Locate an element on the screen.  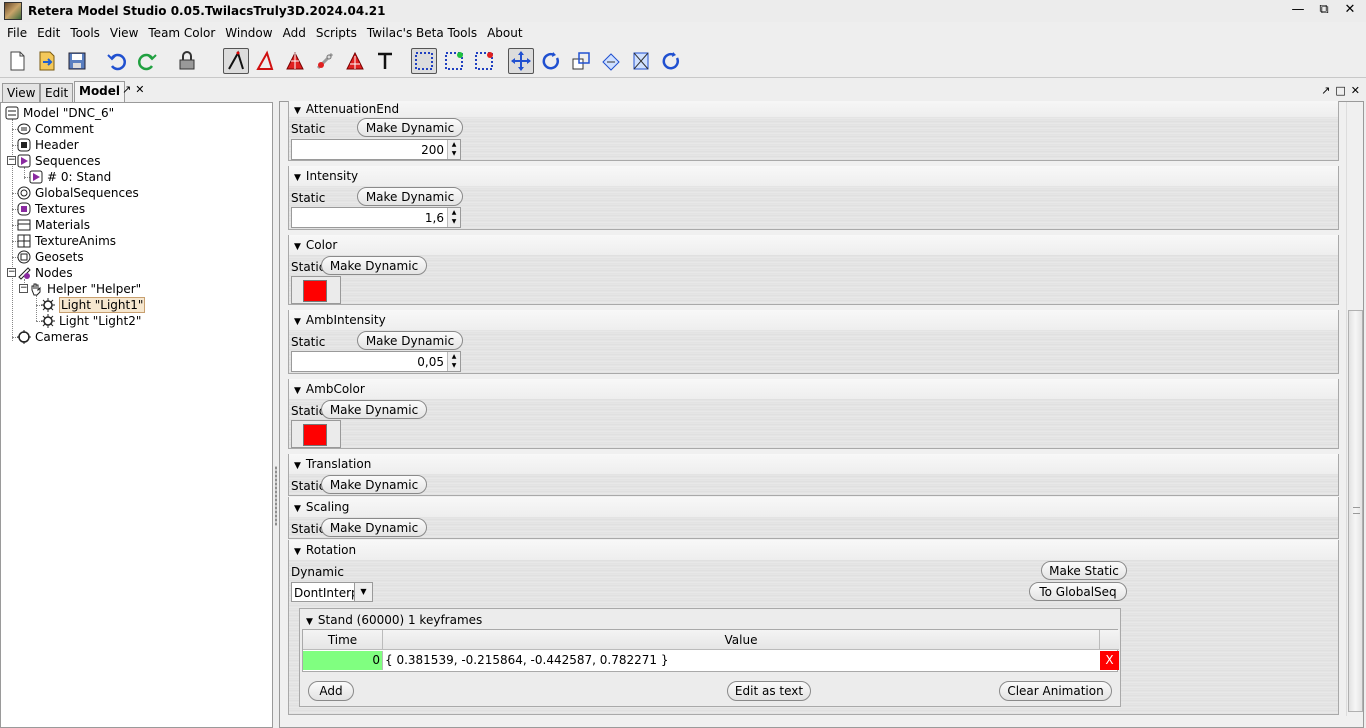
add-select-icon is located at coordinates (454, 61).